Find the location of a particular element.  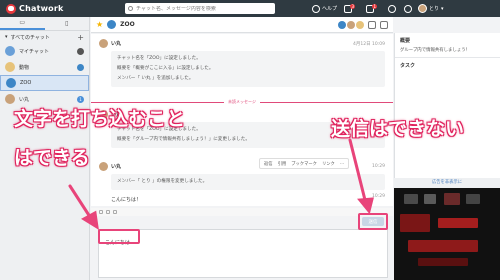

search-box is located at coordinates (200, 8).